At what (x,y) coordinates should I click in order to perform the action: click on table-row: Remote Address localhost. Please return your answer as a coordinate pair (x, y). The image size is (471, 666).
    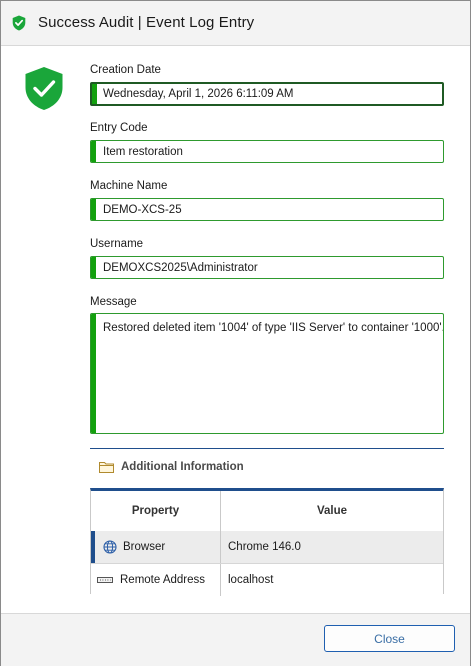
    Looking at the image, I should click on (267, 580).